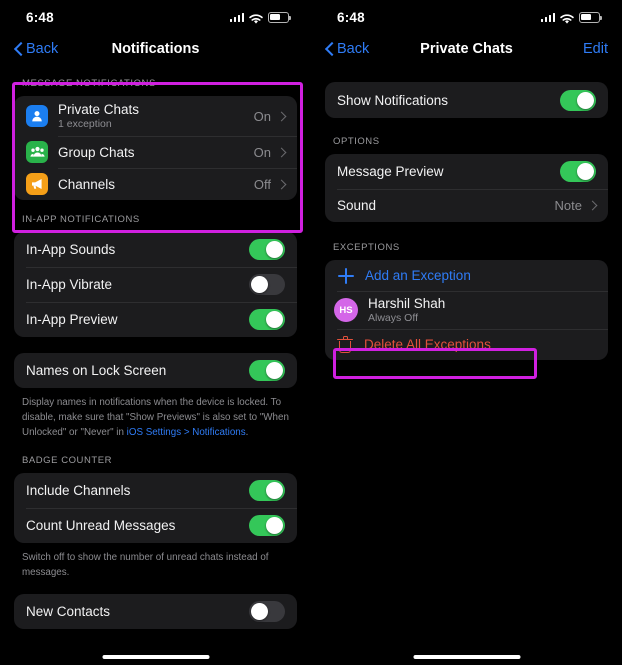  I want to click on row-in-app-preview-label: In-App Preview, so click(72, 319).